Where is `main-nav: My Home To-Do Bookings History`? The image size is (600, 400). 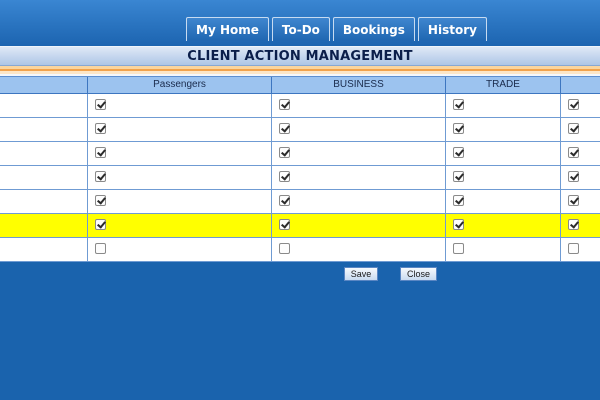 main-nav: My Home To-Do Bookings History is located at coordinates (338, 29).